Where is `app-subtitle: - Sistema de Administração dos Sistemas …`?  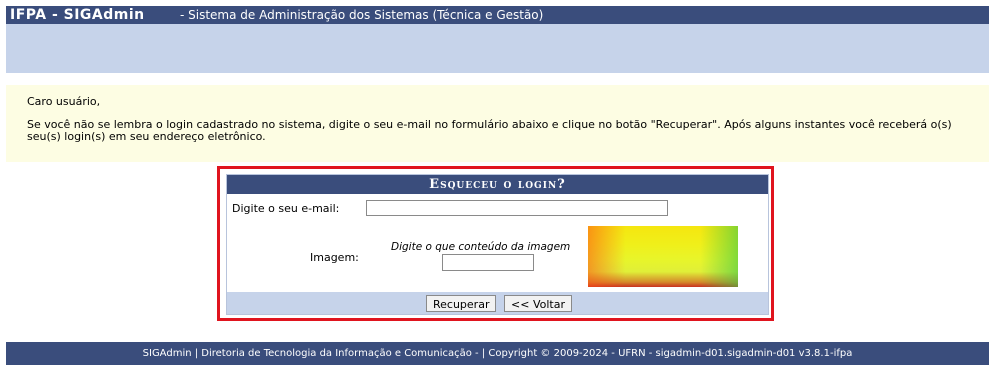
app-subtitle: - Sistema de Administração dos Sistemas … is located at coordinates (362, 15).